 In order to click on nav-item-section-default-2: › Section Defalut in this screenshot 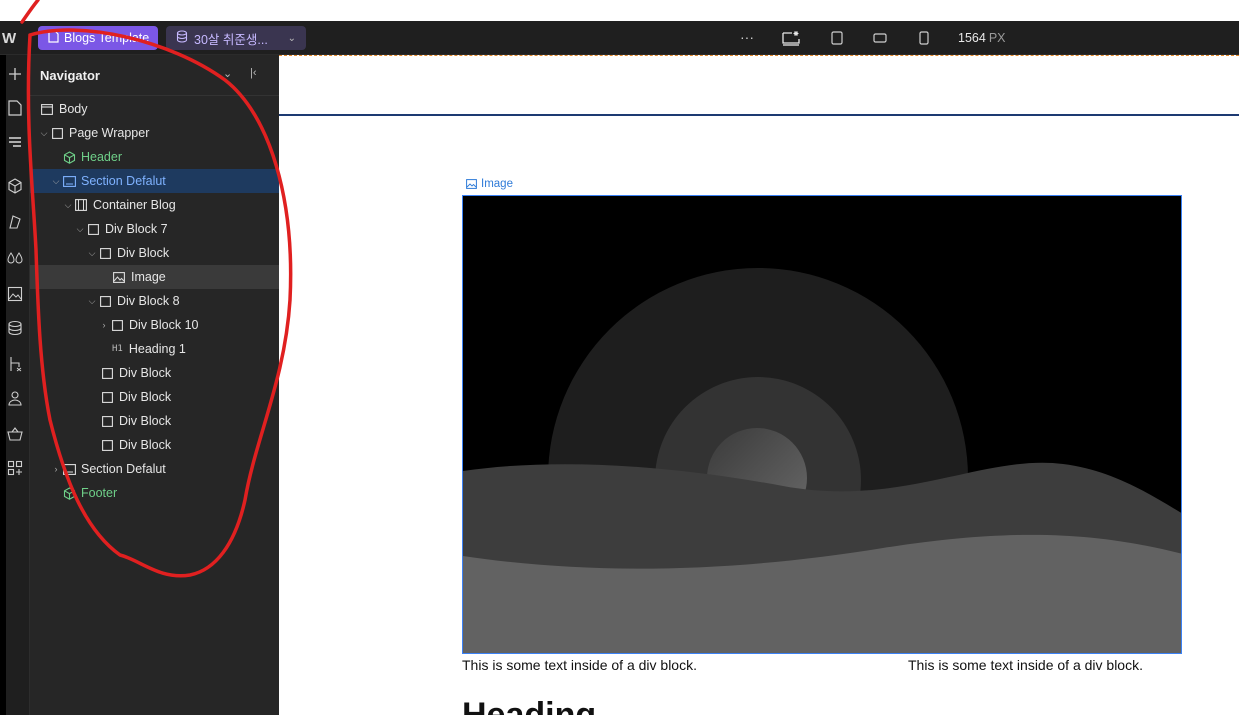, I will do `click(154, 469)`.